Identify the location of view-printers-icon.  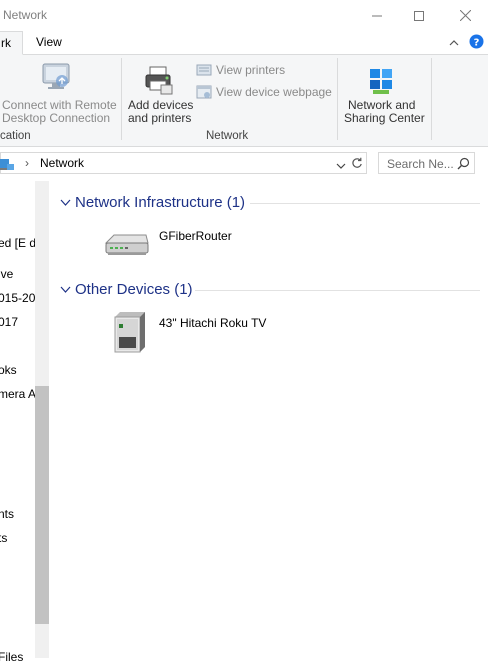
(204, 70).